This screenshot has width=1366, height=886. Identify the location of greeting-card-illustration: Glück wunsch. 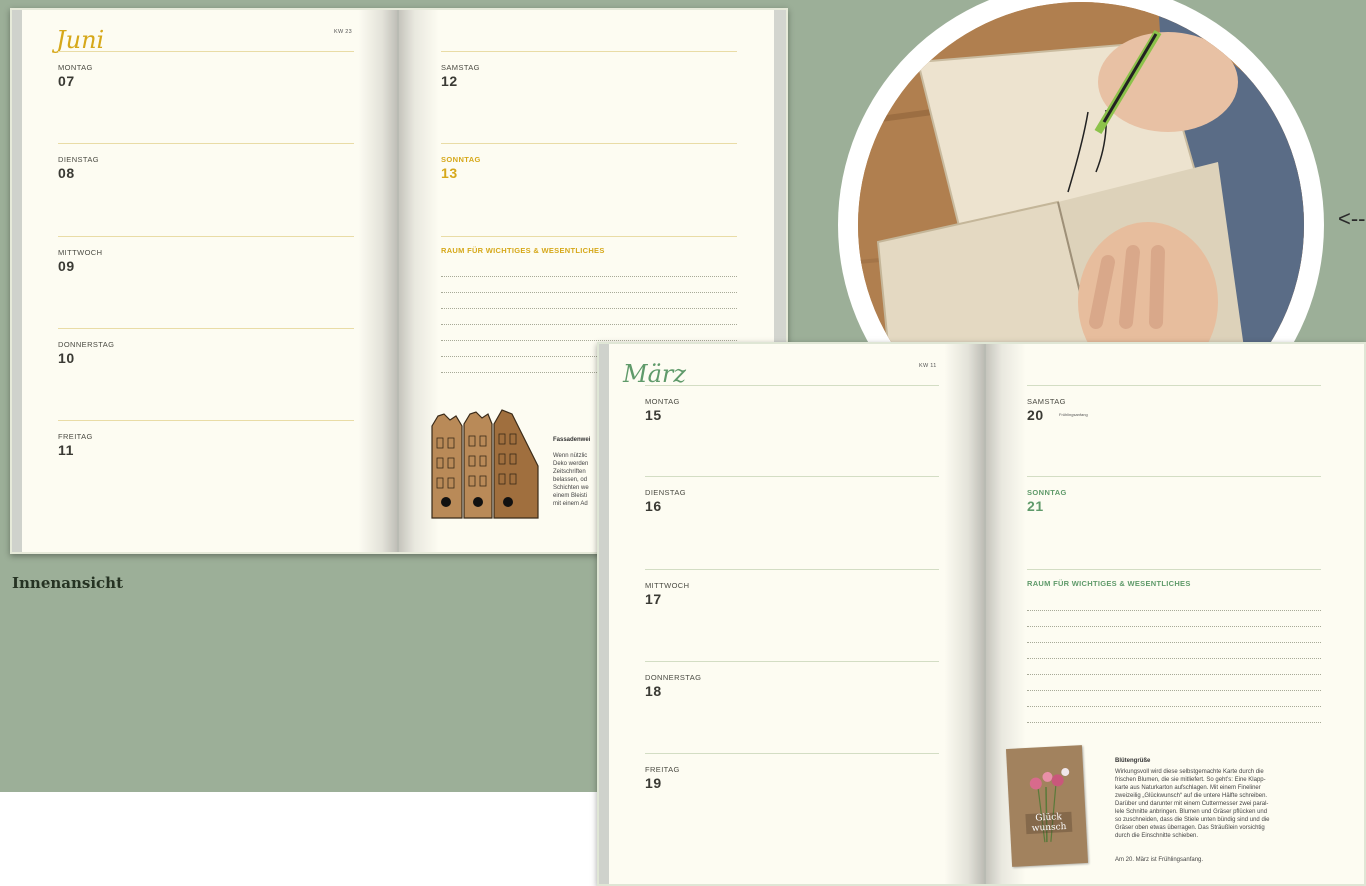
(1047, 806).